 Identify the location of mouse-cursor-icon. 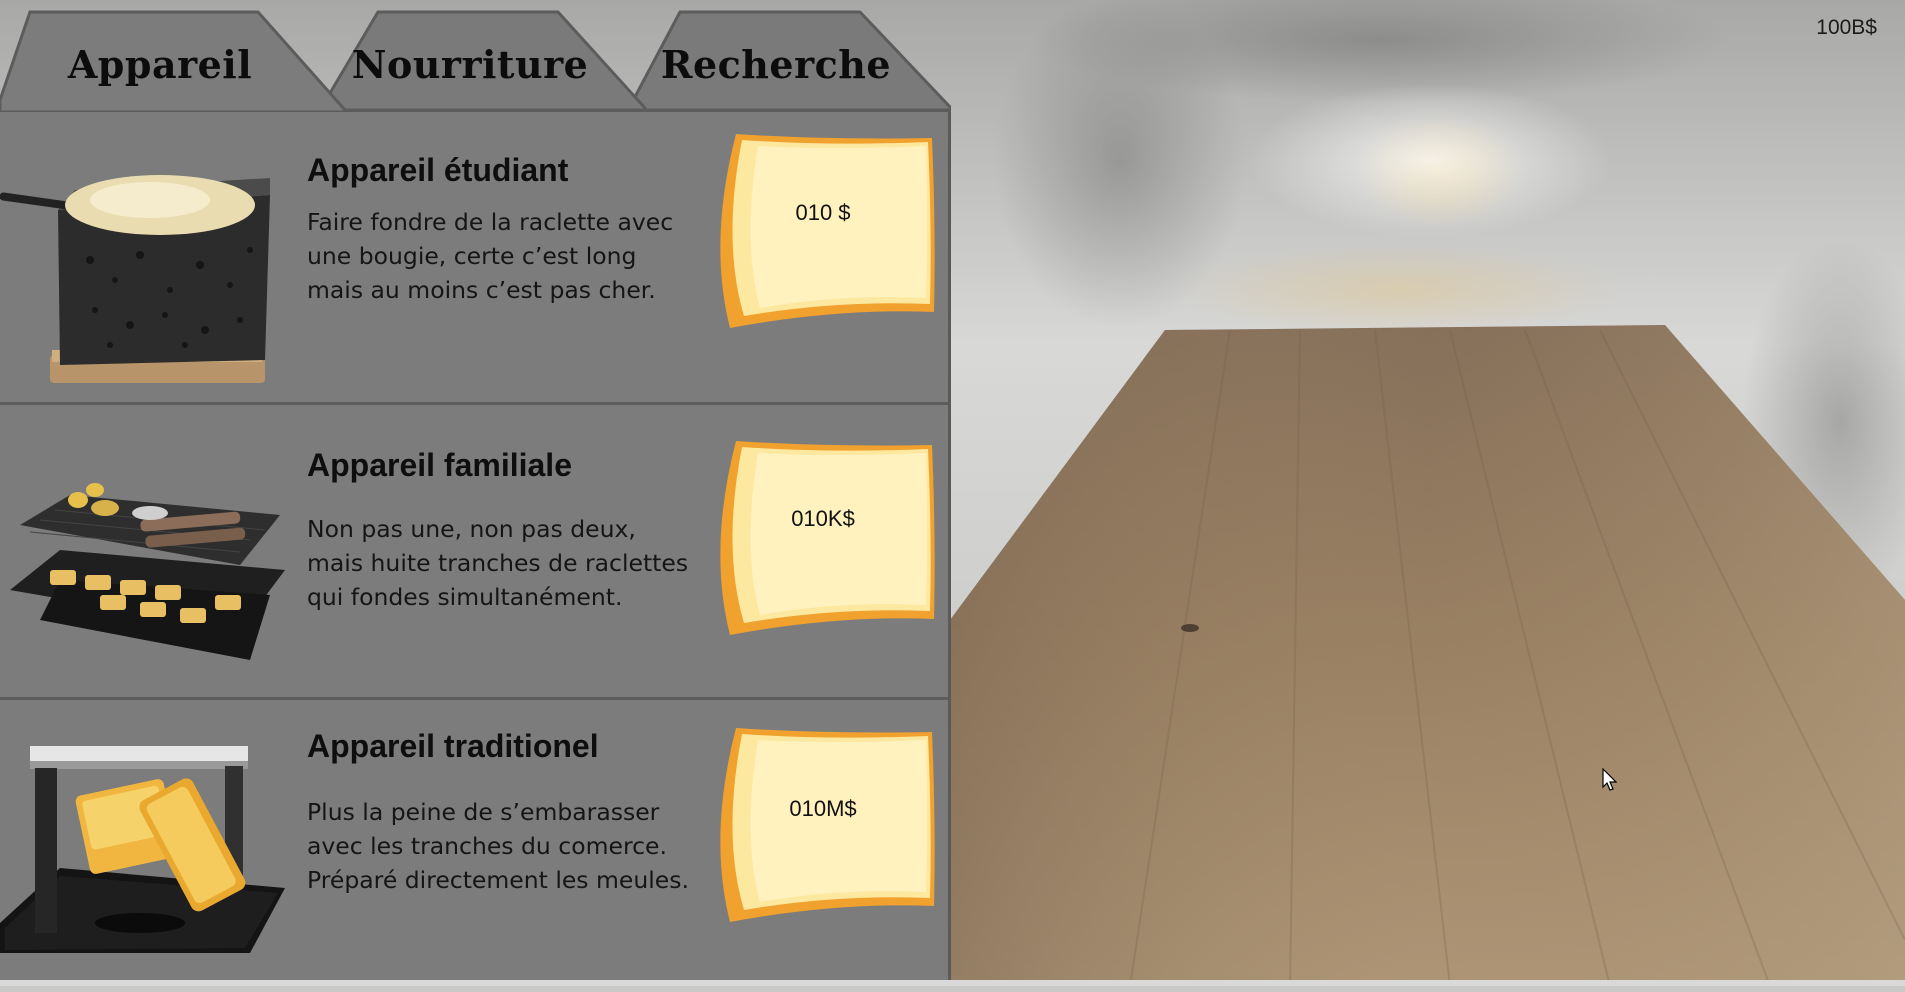
(1610, 779).